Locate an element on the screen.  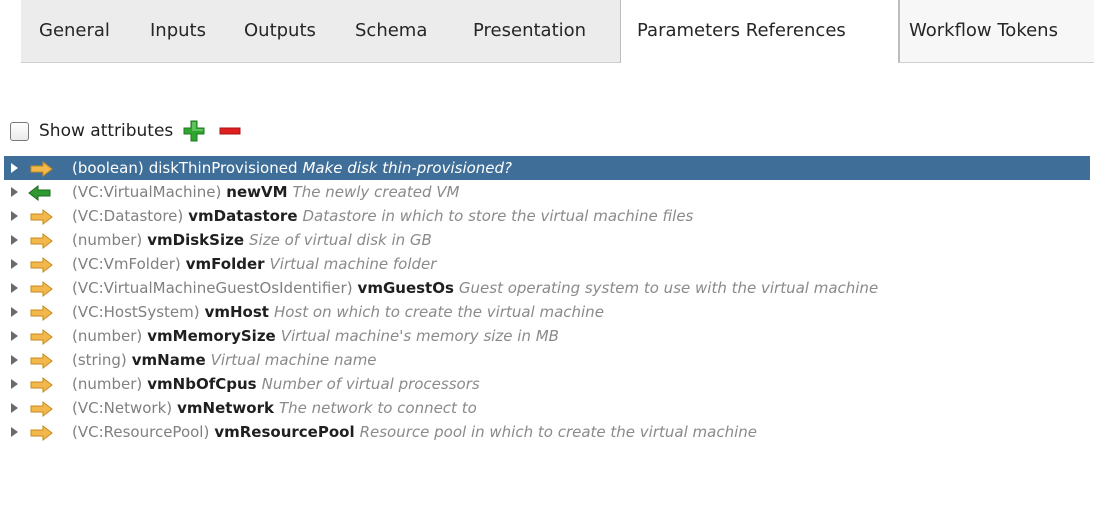
tab-parameters-references: Parameters References is located at coordinates (759, 31).